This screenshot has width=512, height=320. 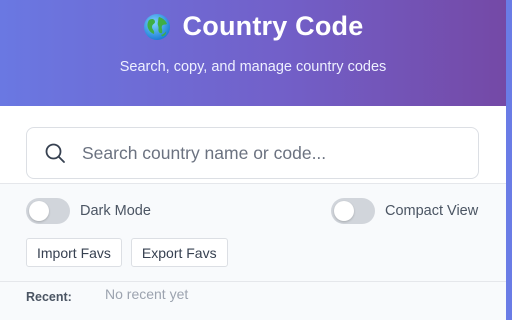 I want to click on compact-view-switch-knob, so click(x=344, y=211).